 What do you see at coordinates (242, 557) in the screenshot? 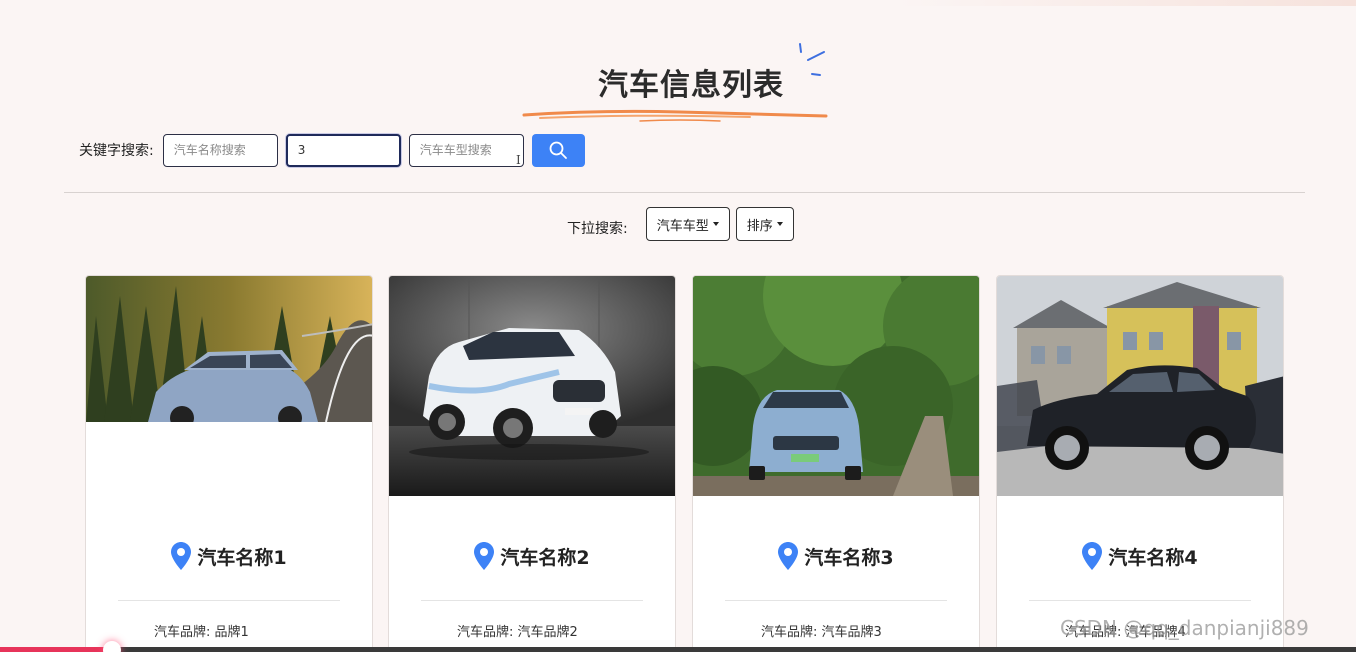
I see `car-name-text: 汽车名称1` at bounding box center [242, 557].